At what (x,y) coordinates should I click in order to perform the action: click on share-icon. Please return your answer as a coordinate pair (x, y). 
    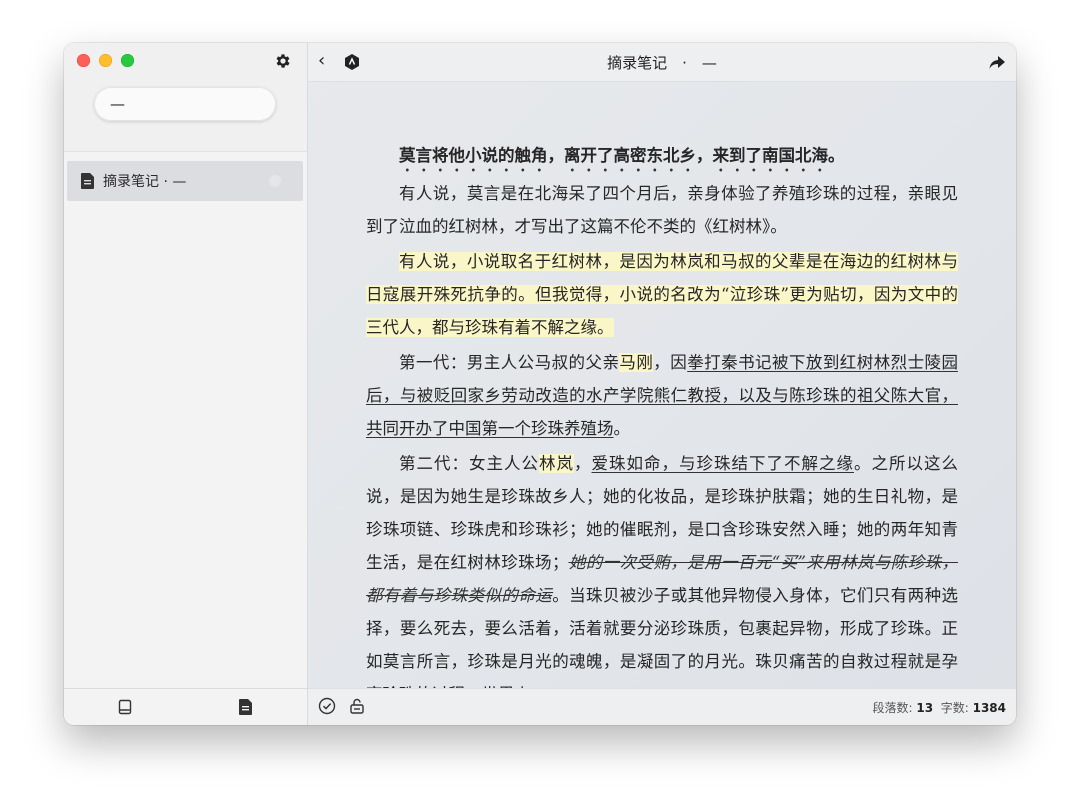
    Looking at the image, I should click on (997, 62).